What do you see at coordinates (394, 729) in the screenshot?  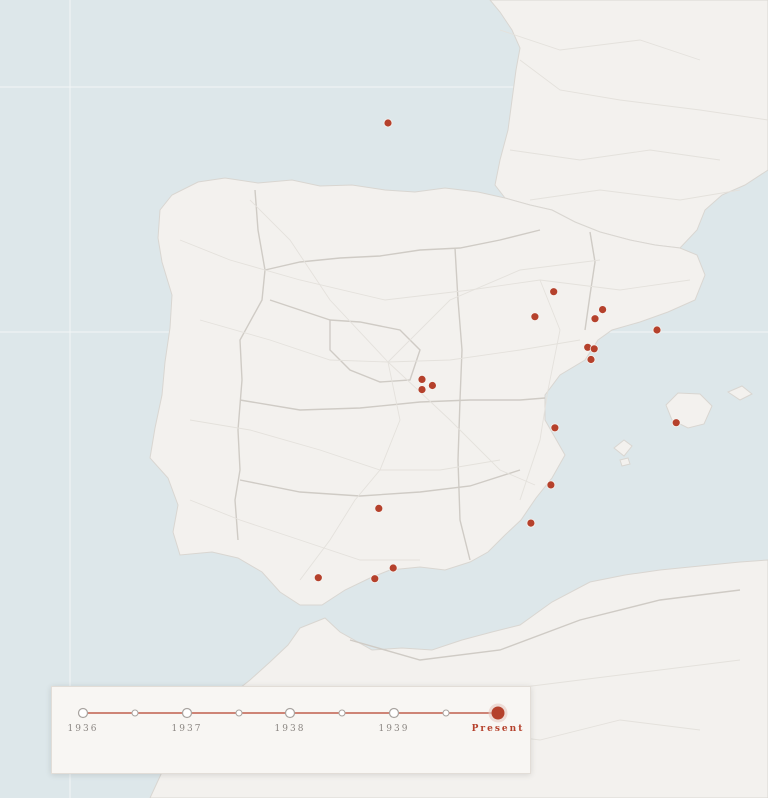 I see `timeline-label-1939: 1939` at bounding box center [394, 729].